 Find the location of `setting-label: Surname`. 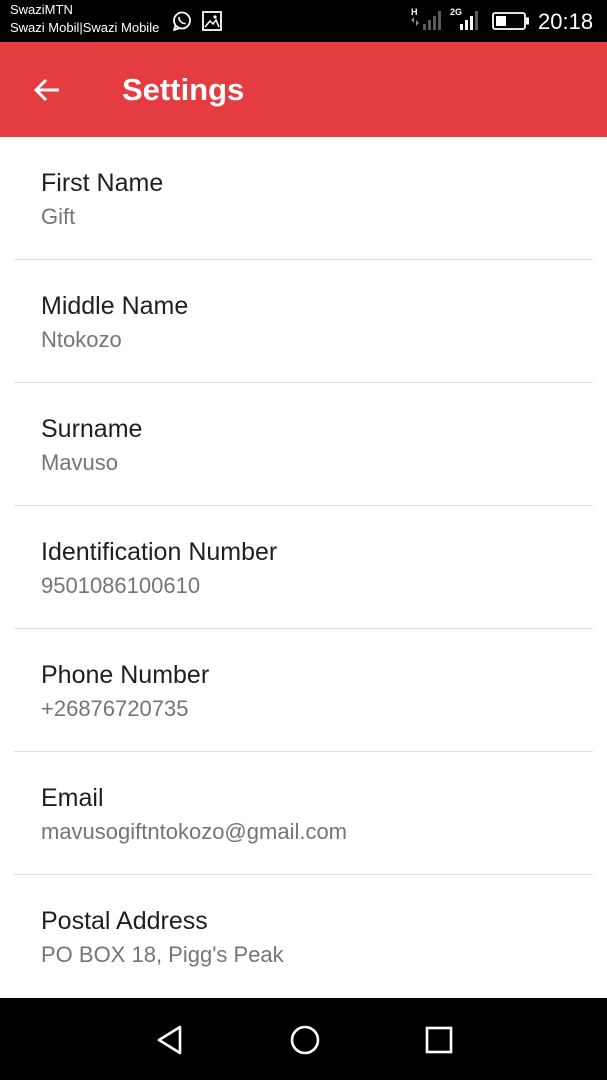

setting-label: Surname is located at coordinates (92, 429).